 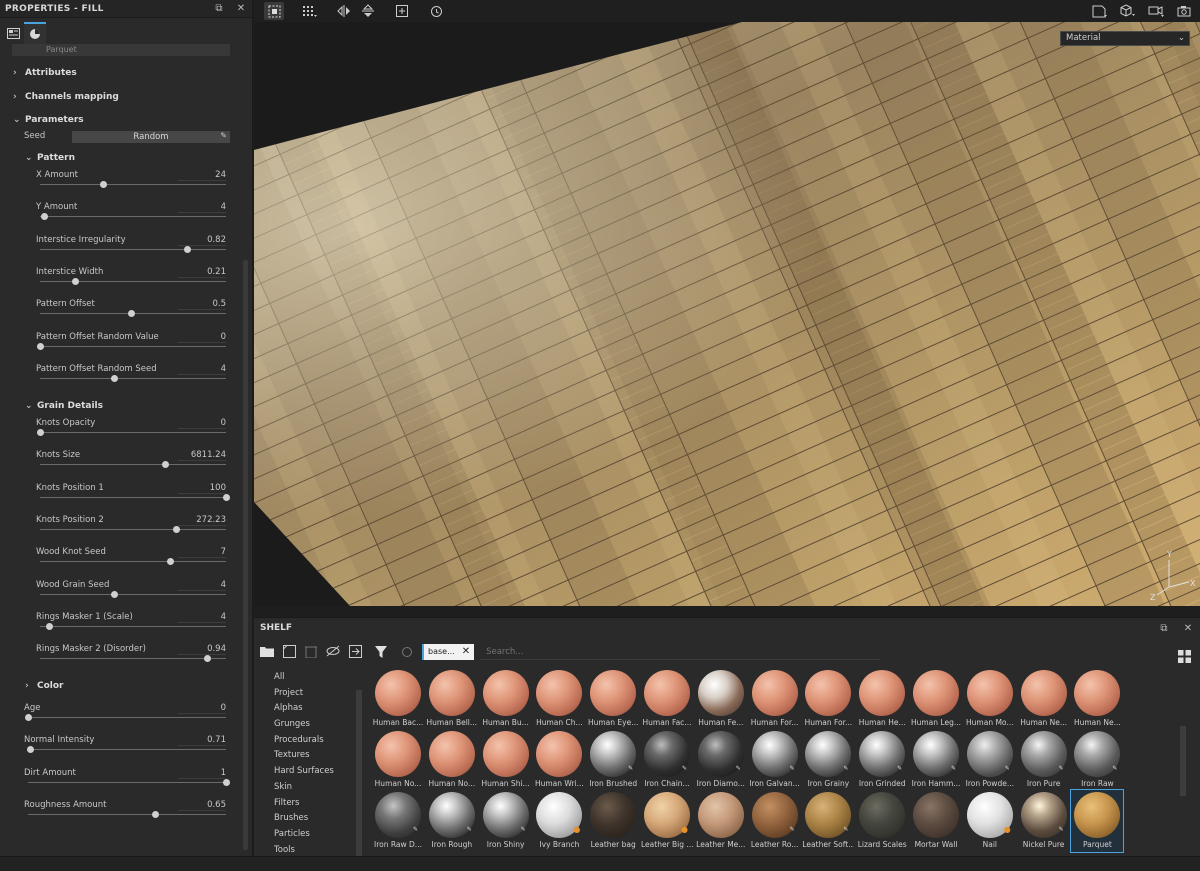 I want to click on shelf-material-item: Nickel Pure ✎, so click(x=1044, y=821).